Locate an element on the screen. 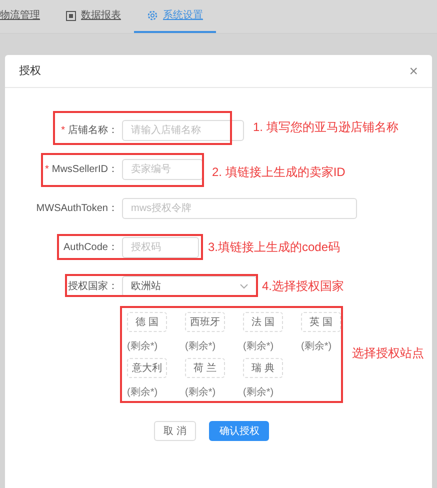  station-button: 西班牙 is located at coordinates (205, 322).